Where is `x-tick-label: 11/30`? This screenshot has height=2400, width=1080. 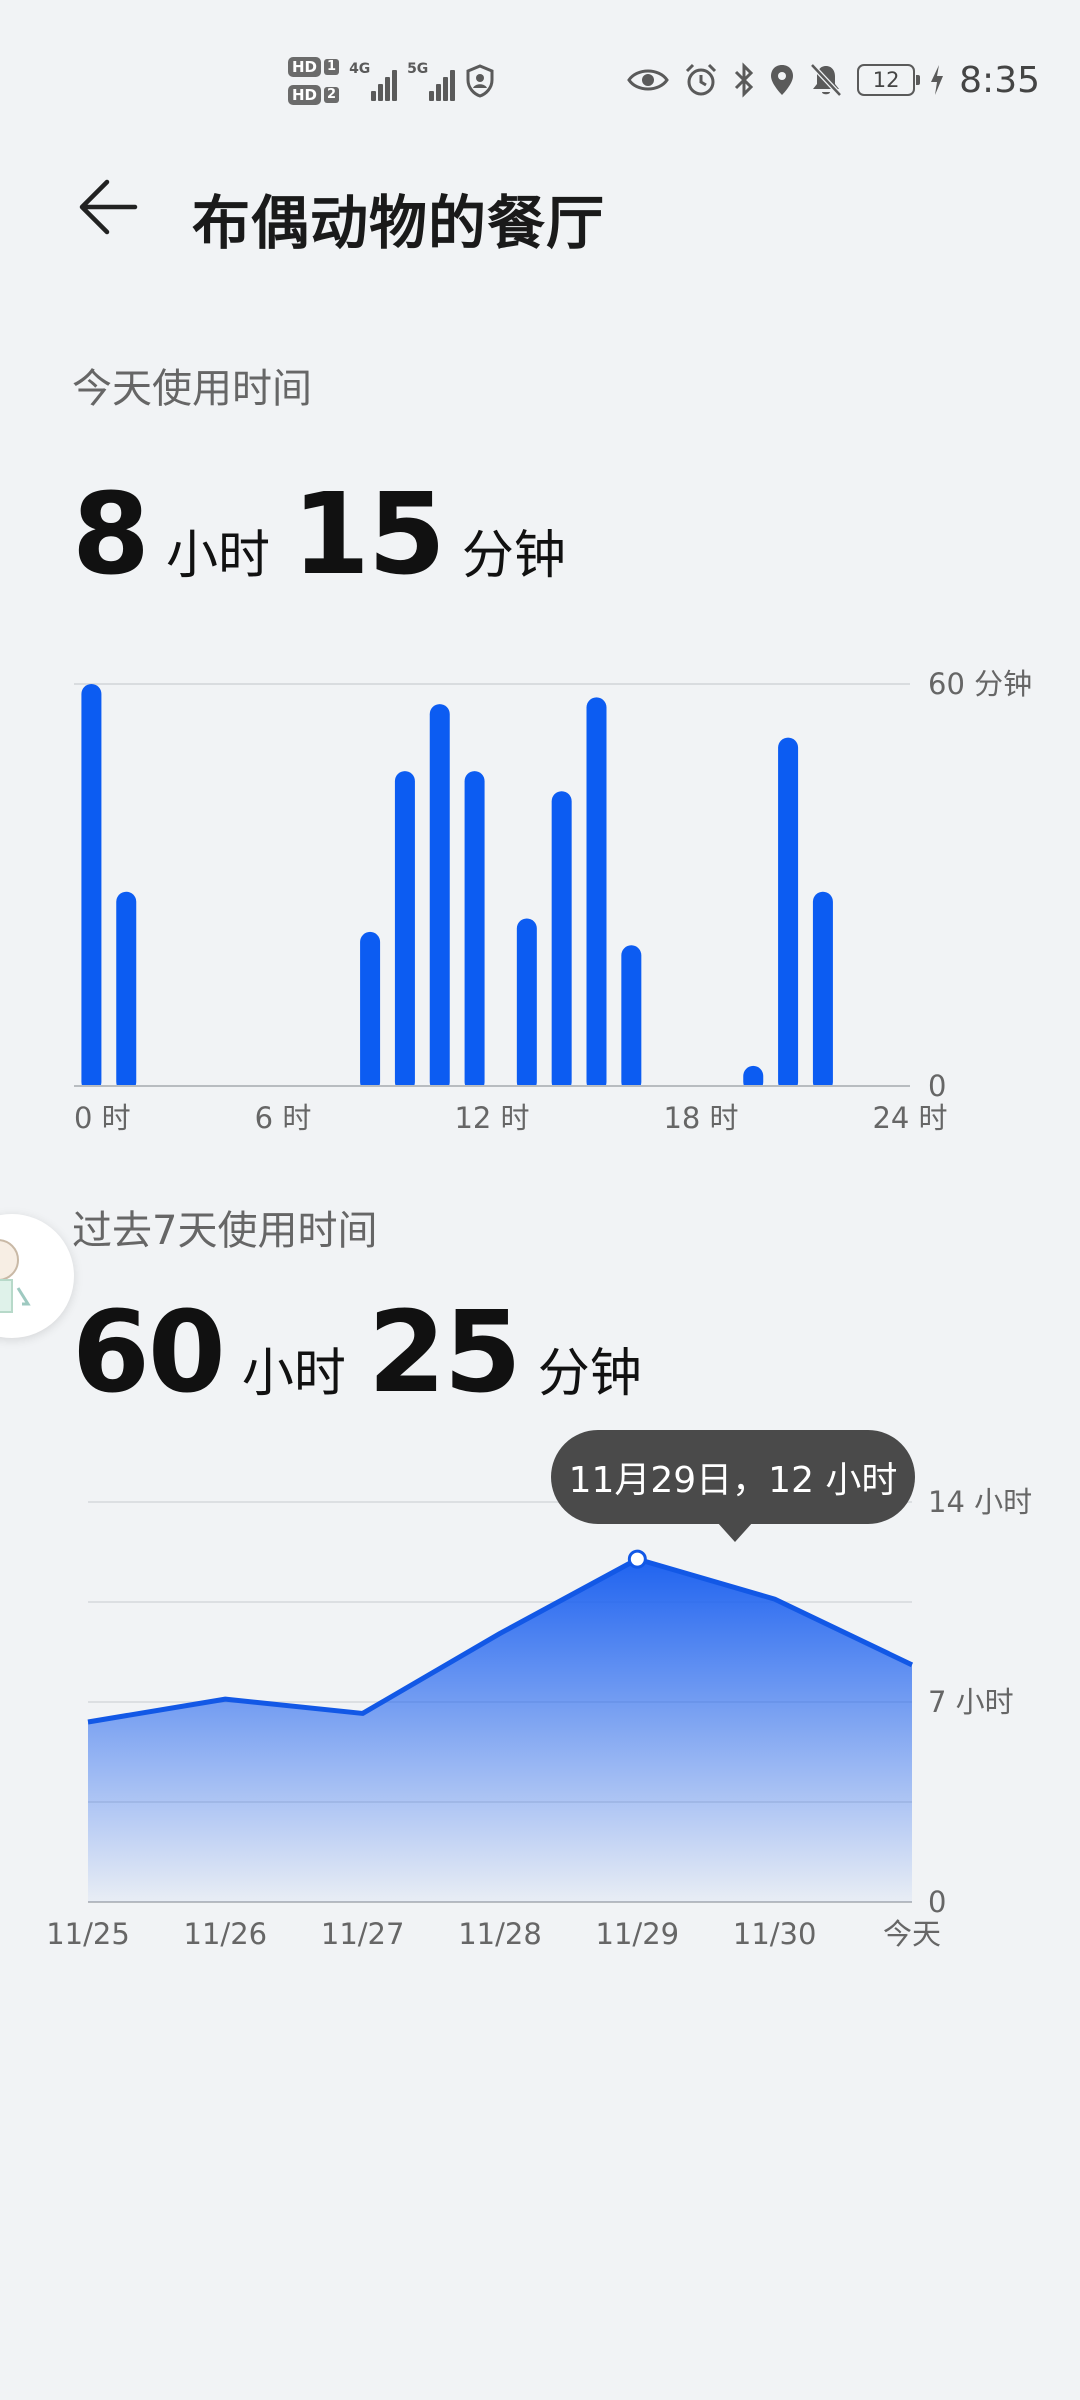 x-tick-label: 11/30 is located at coordinates (775, 1934).